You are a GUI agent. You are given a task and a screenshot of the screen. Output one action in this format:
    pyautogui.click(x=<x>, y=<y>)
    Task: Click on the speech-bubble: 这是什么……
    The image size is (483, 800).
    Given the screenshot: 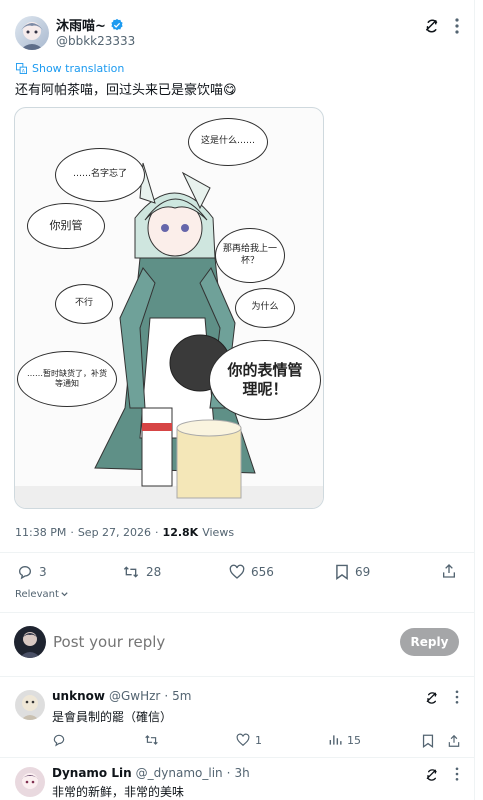 What is the action you would take?
    pyautogui.click(x=228, y=142)
    